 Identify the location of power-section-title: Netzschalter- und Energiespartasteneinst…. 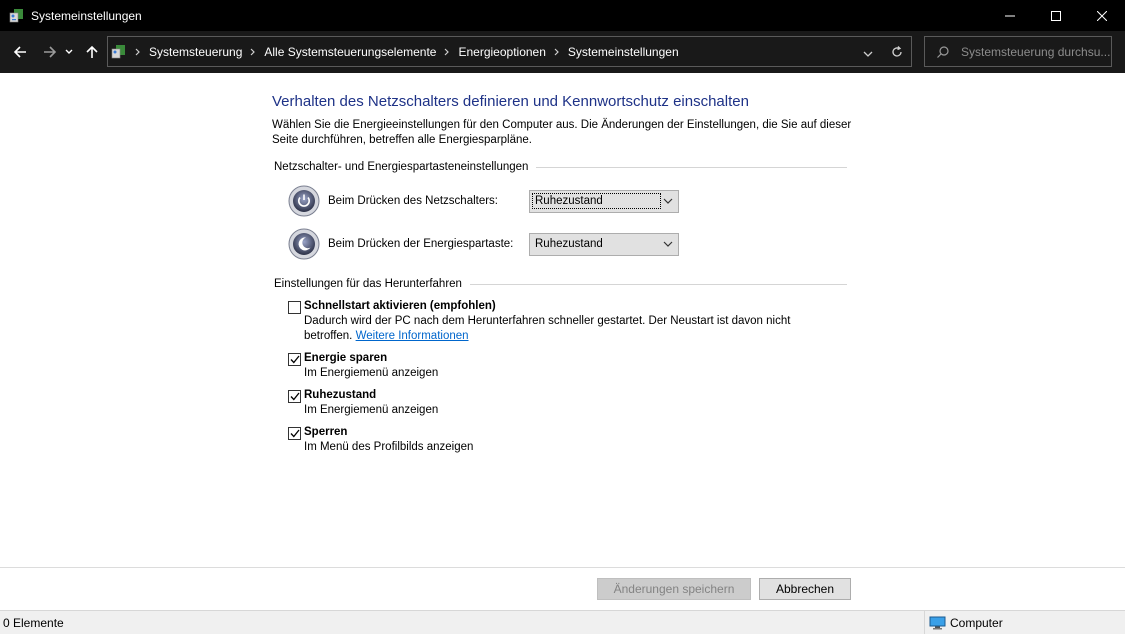
(401, 167).